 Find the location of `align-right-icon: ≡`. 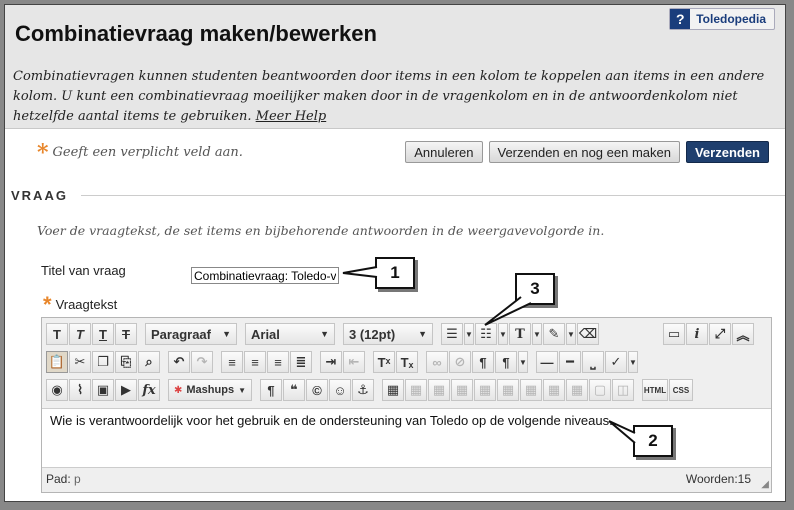

align-right-icon: ≡ is located at coordinates (278, 362).